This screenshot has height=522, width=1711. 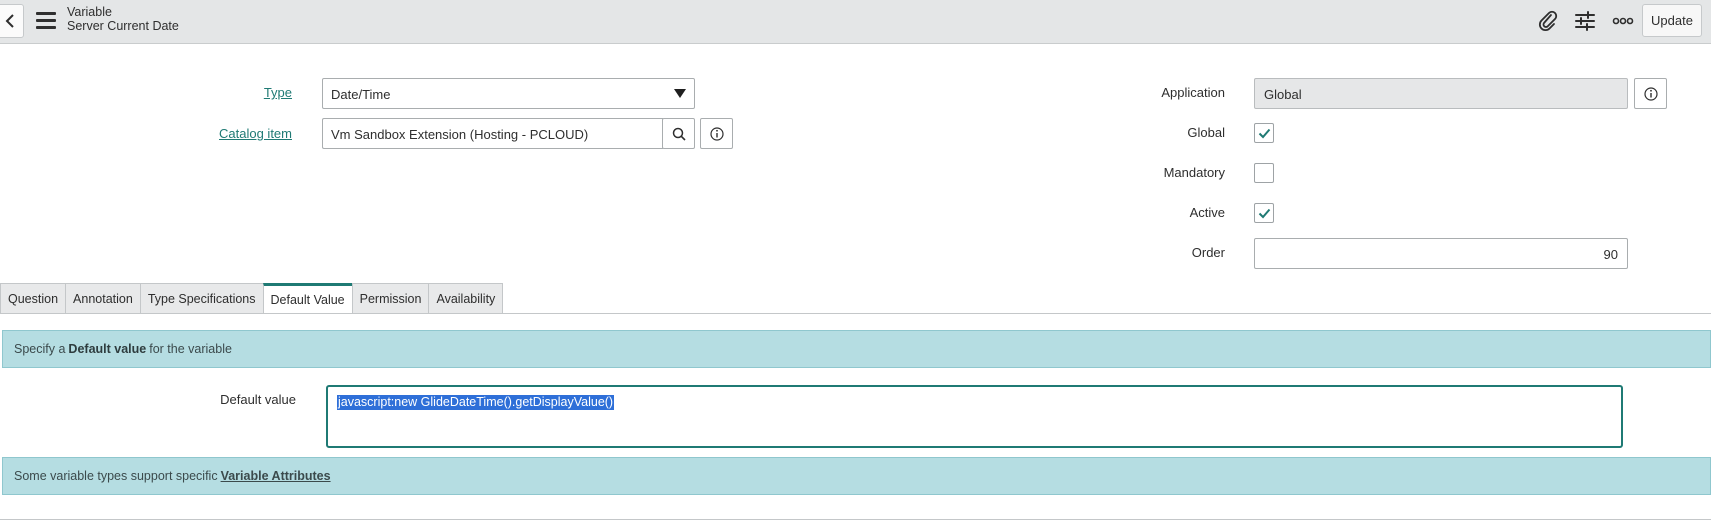 I want to click on chevron-left-icon, so click(x=9, y=21).